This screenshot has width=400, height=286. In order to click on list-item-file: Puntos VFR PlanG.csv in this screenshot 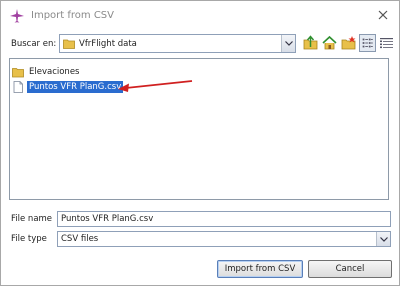, I will do `click(68, 86)`.